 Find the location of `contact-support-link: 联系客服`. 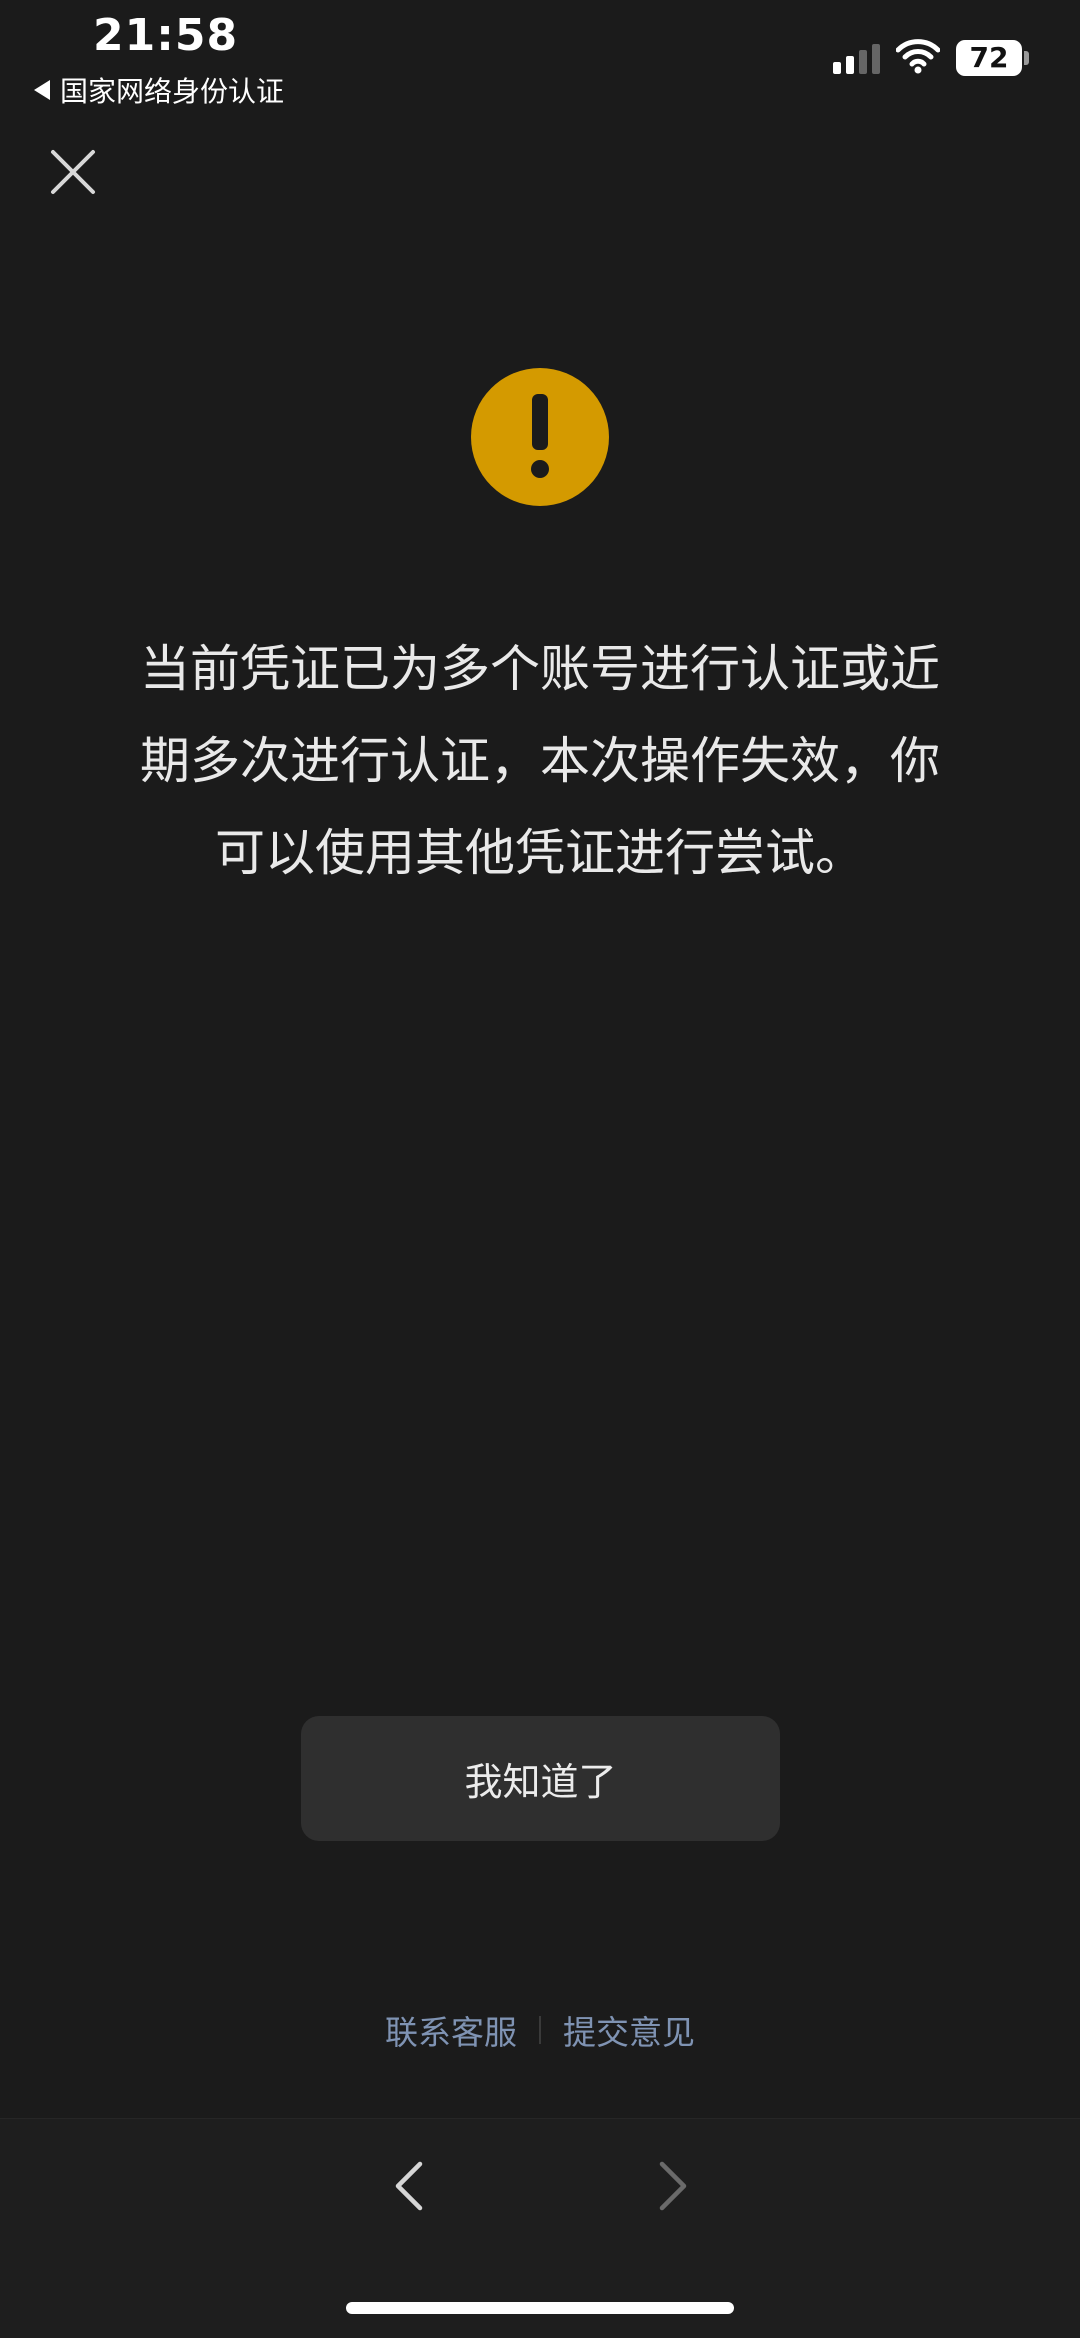

contact-support-link: 联系客服 is located at coordinates (451, 2030).